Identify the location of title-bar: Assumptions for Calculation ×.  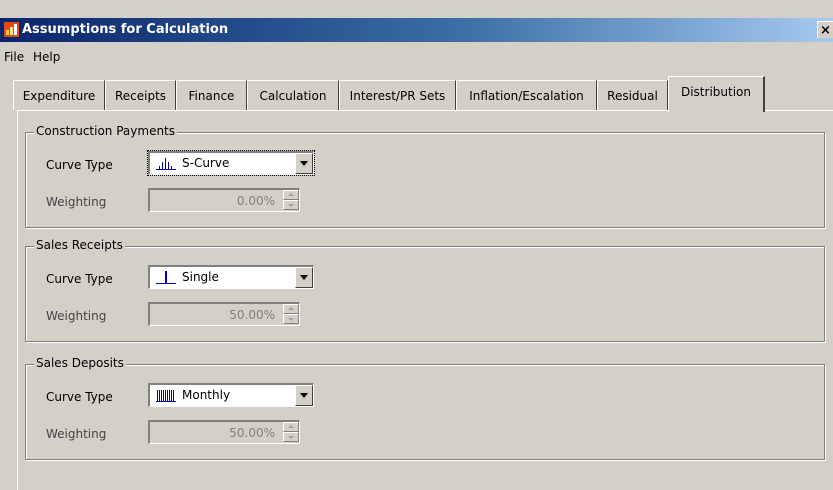
(416, 30).